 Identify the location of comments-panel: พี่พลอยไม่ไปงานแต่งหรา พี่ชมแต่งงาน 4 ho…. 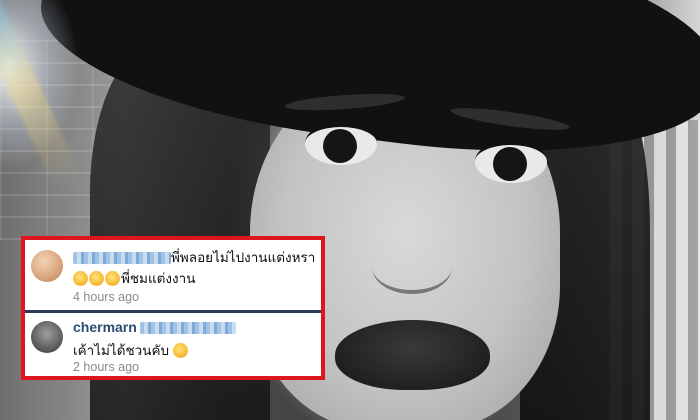
(173, 308).